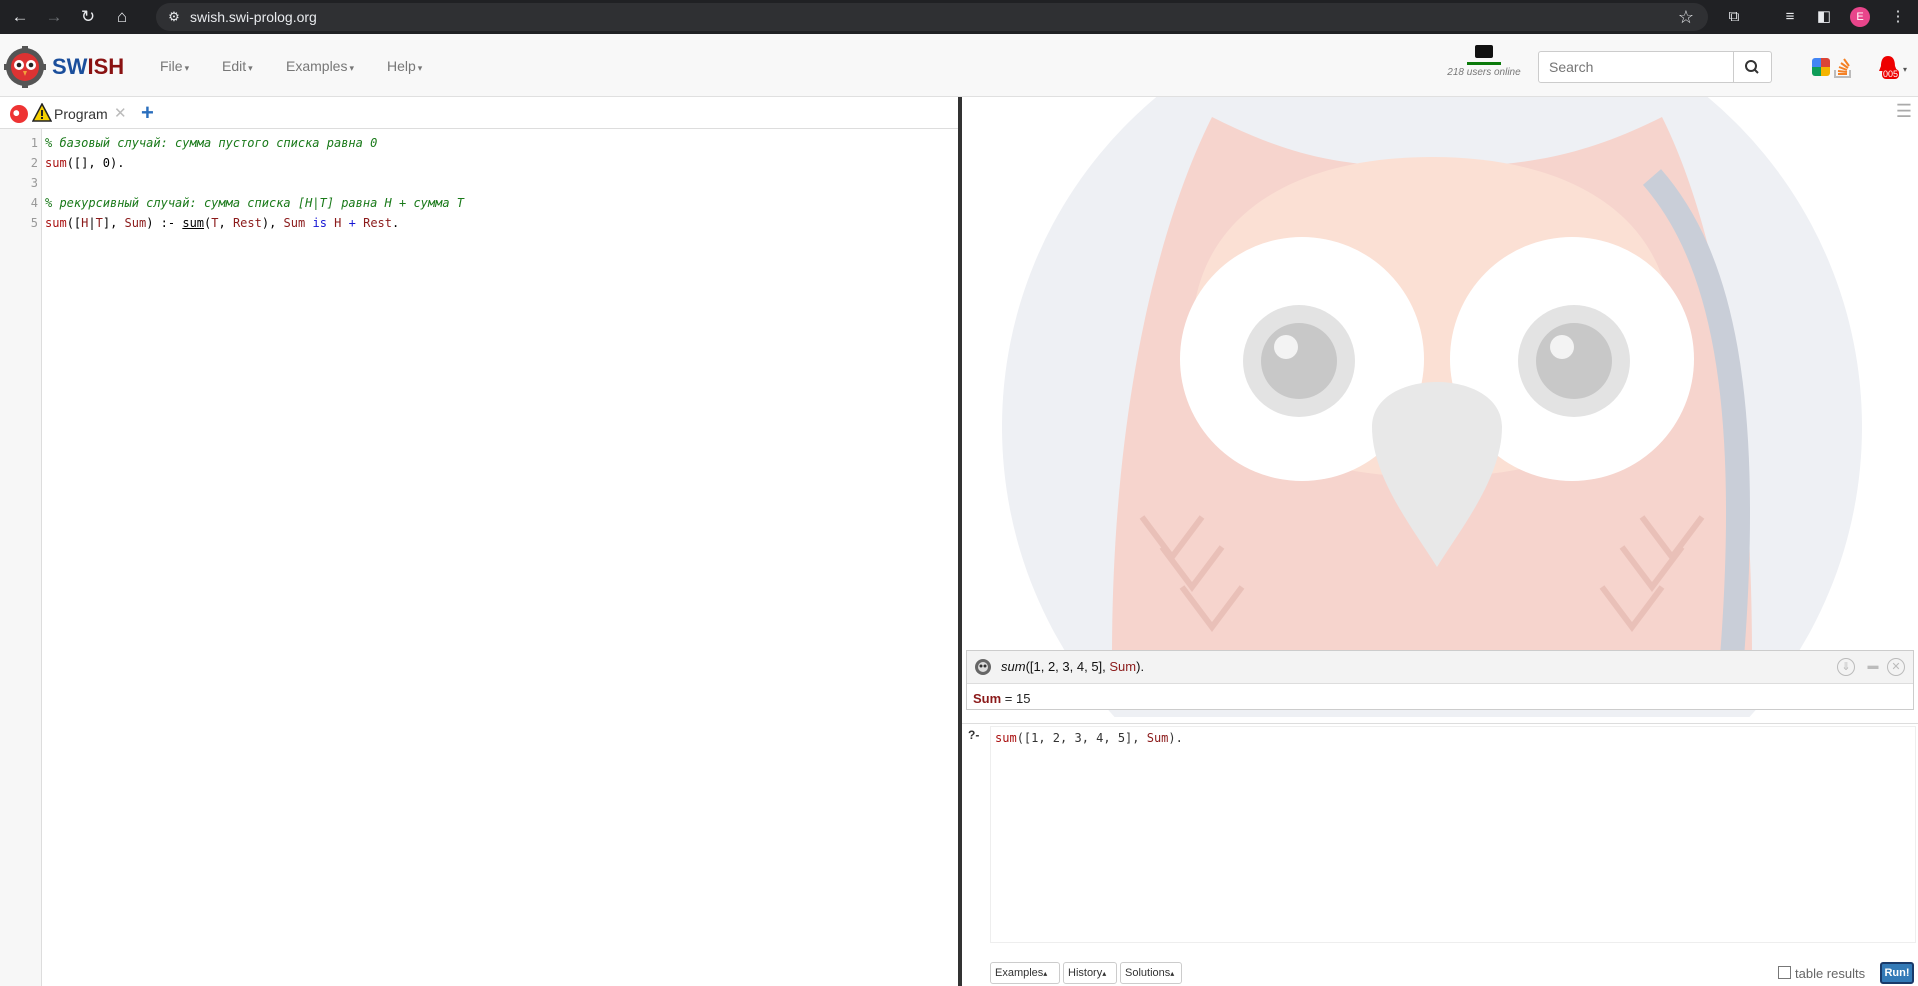  I want to click on solutions-button: Solutions▴, so click(1151, 973).